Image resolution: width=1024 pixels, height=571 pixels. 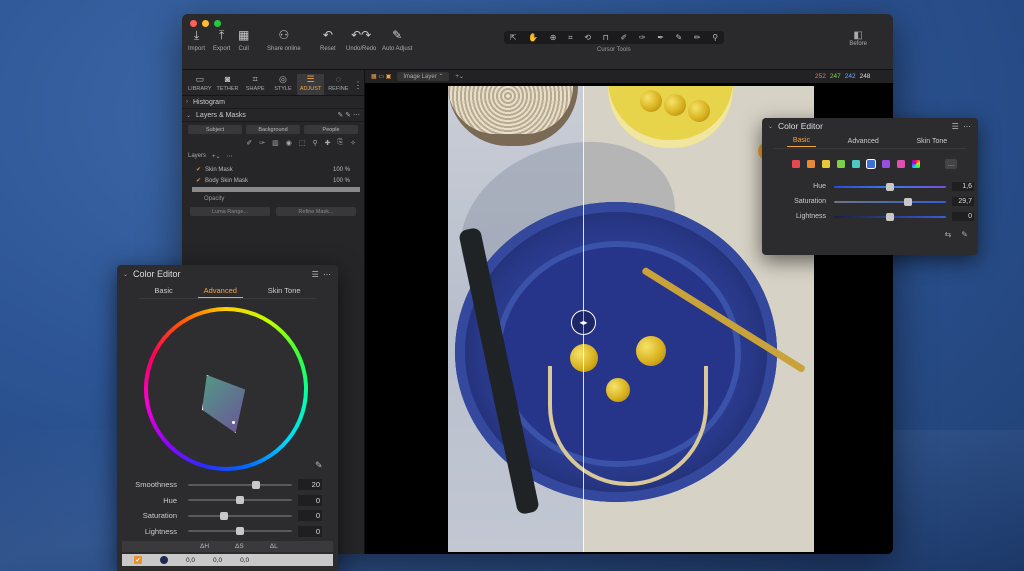 What do you see at coordinates (533, 37) in the screenshot?
I see `pan-cursor-icon: ✋` at bounding box center [533, 37].